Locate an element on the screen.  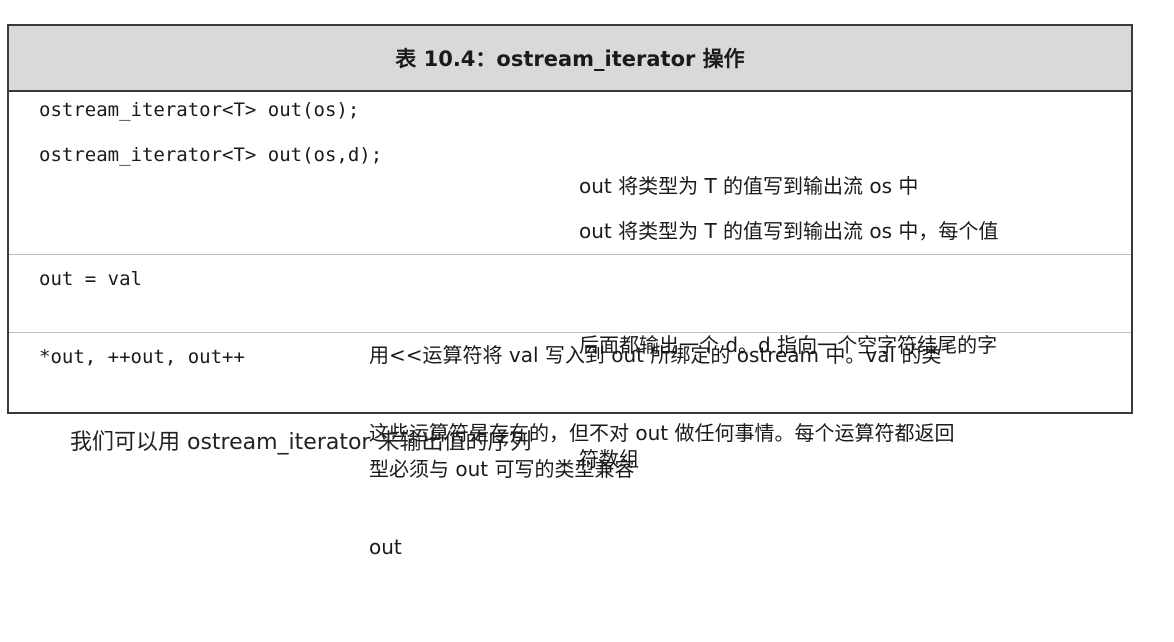
operation-cell: *out, ++out, out++ is located at coordinates (142, 357).